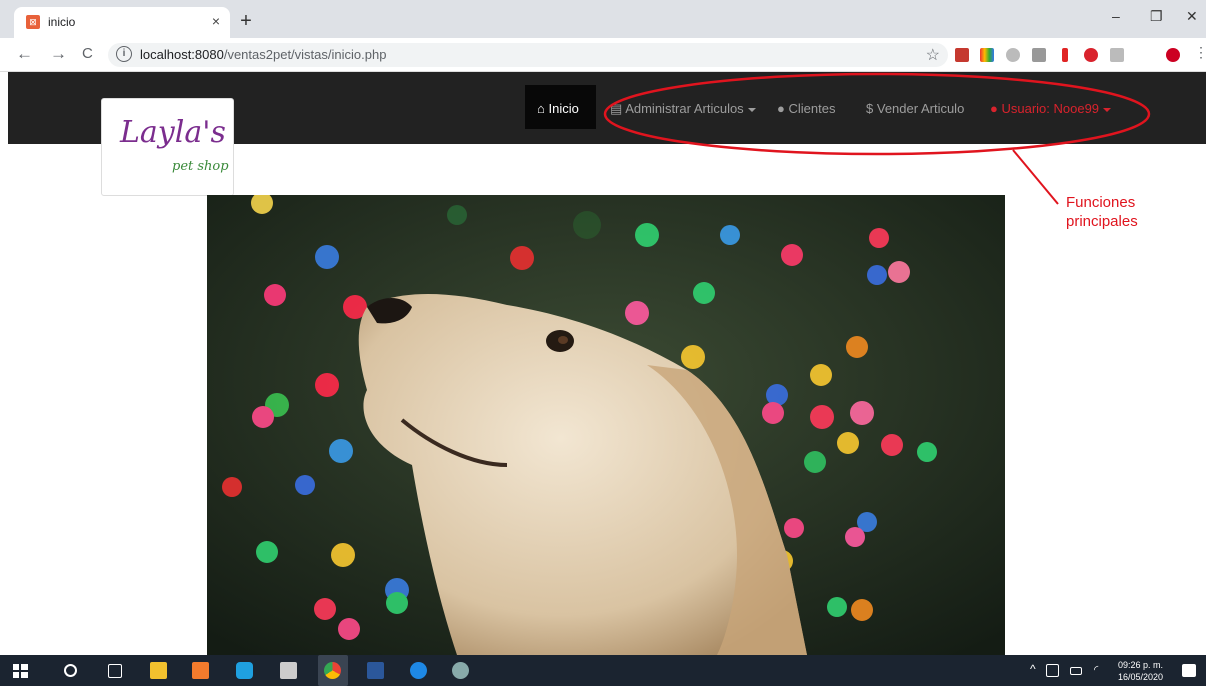 This screenshot has height=686, width=1206. Describe the element at coordinates (1141, 677) in the screenshot. I see `clock-date: 16/05/2020` at that location.